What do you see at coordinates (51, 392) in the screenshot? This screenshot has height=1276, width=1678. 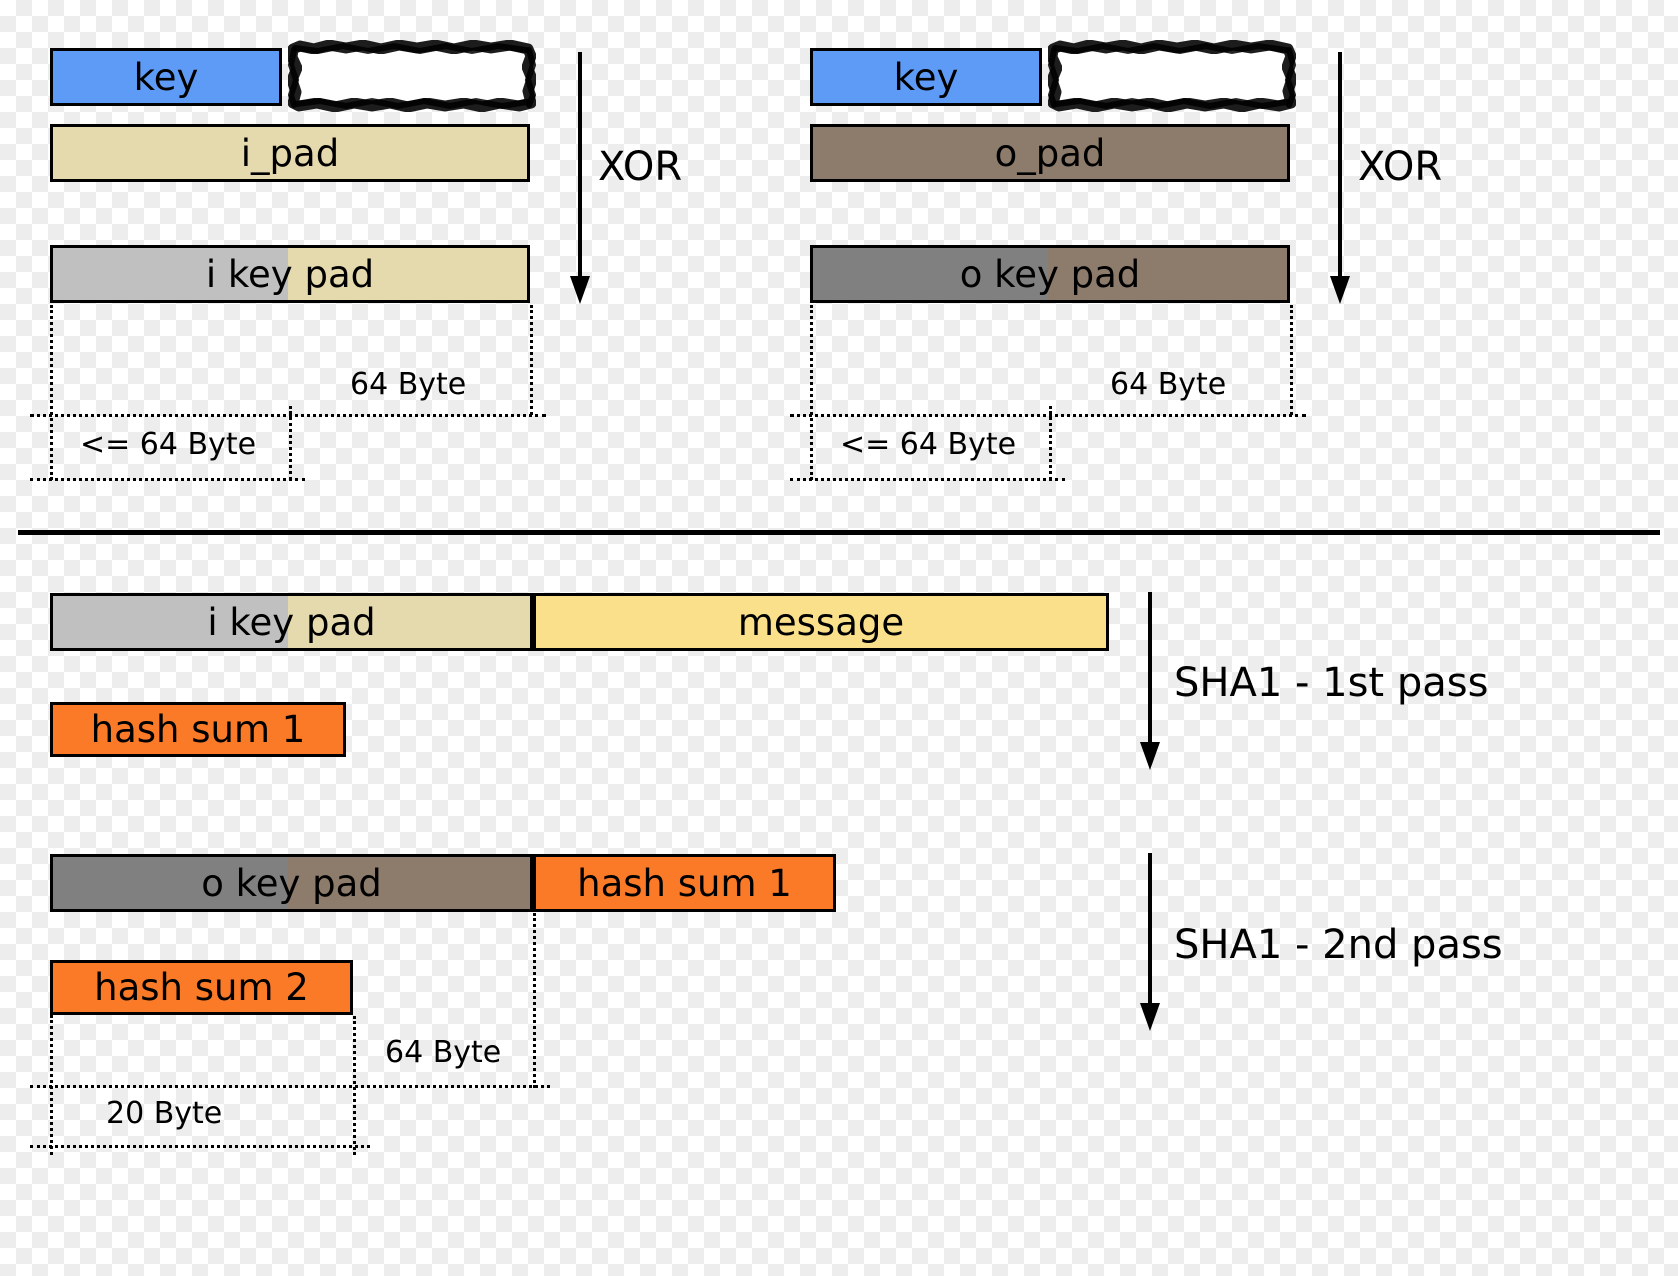 I see `top-left-measure-tick-start` at bounding box center [51, 392].